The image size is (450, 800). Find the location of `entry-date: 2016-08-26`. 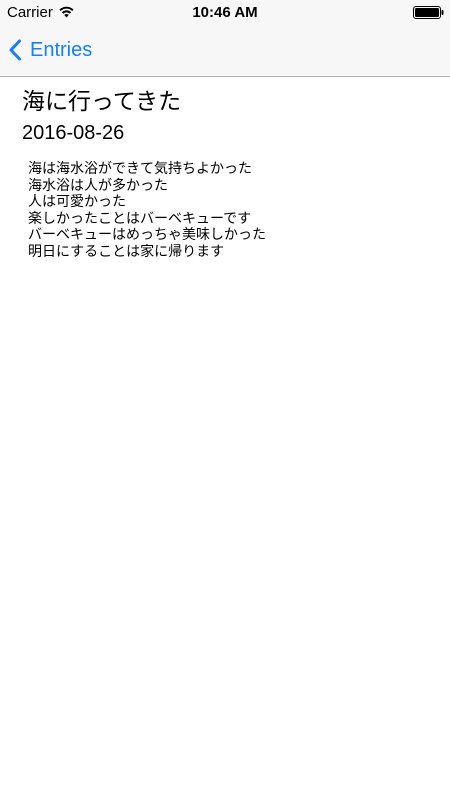

entry-date: 2016-08-26 is located at coordinates (73, 133).